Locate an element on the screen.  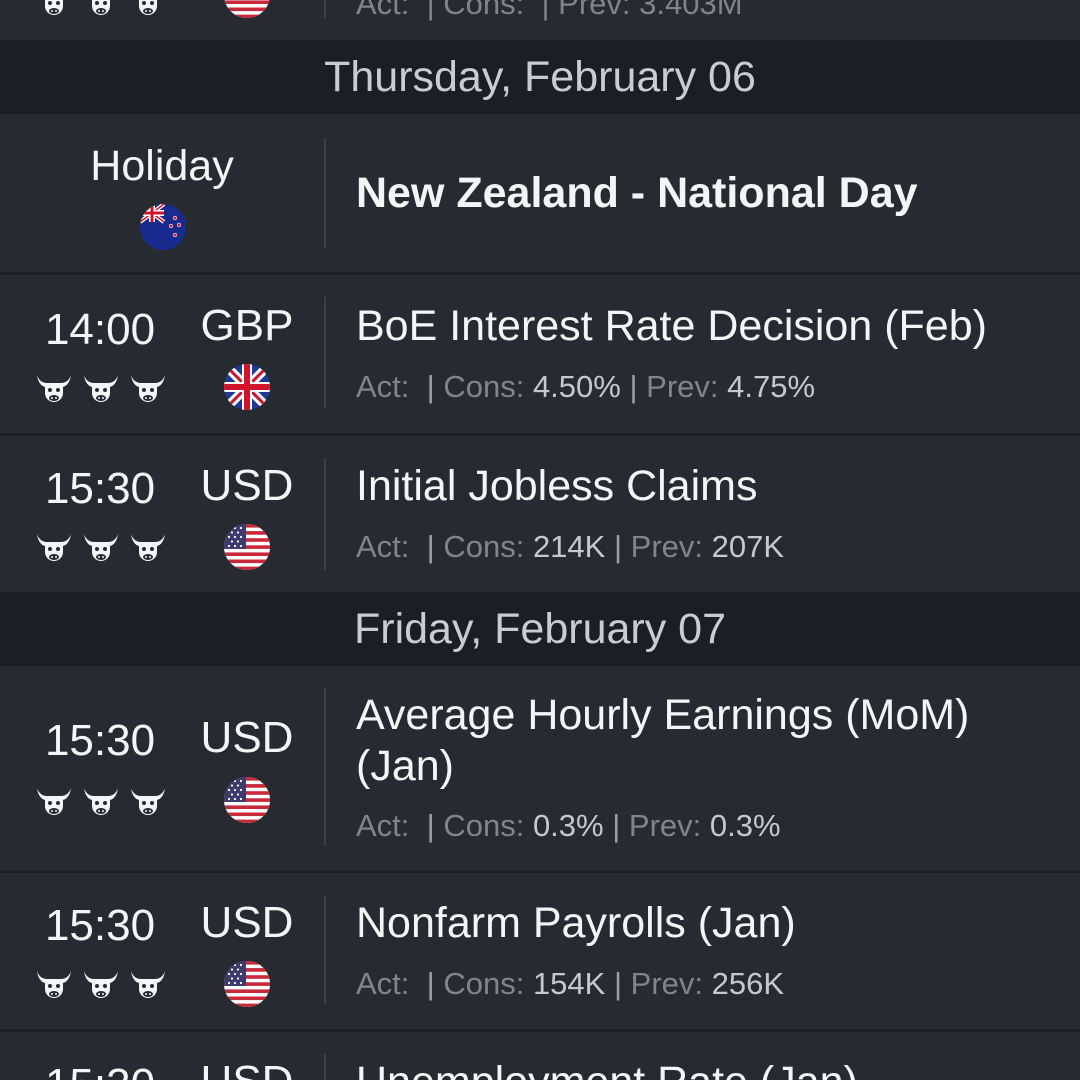
event-title-line: (Jan) is located at coordinates (405, 766).